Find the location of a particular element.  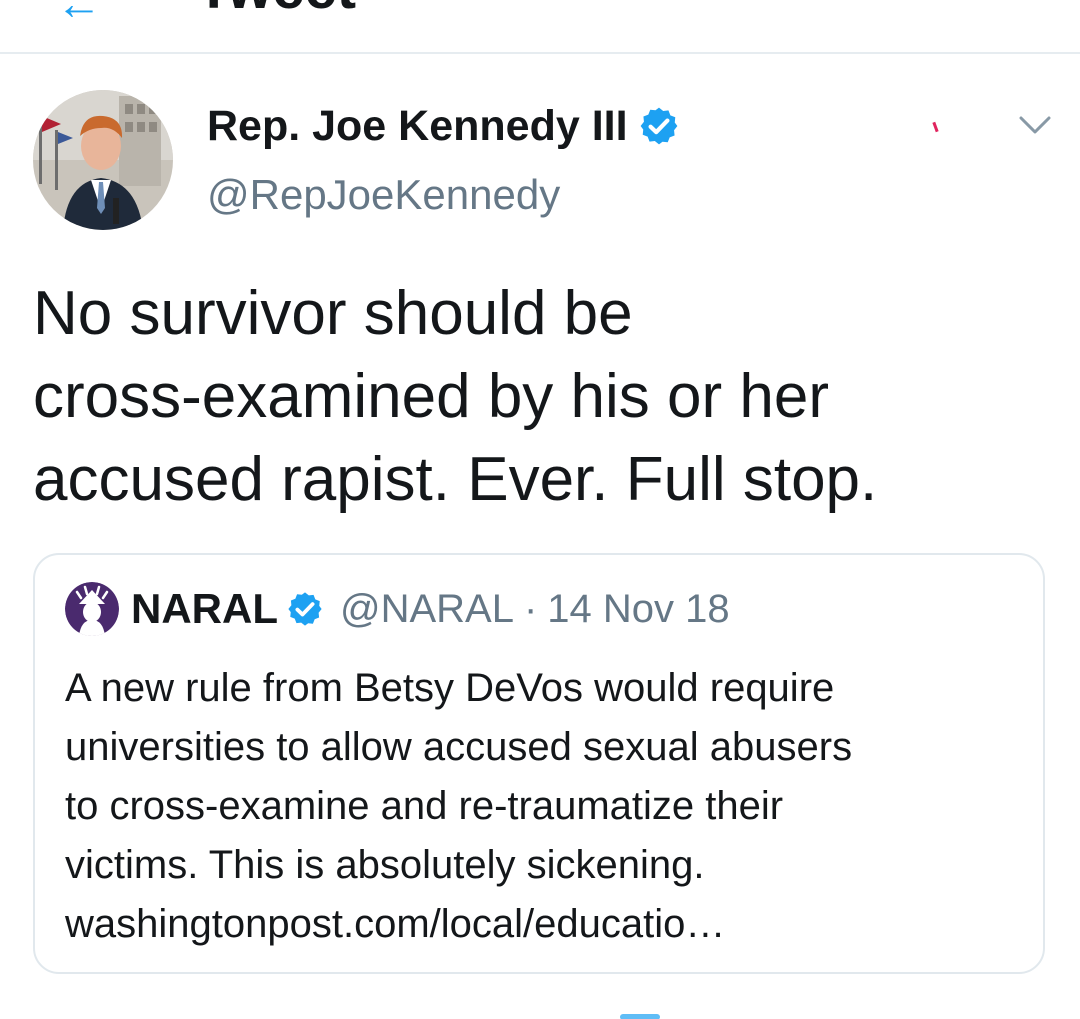

quoted-tweet-header: NARAL @NARAL · 14 Nov 18 is located at coordinates (430, 609).